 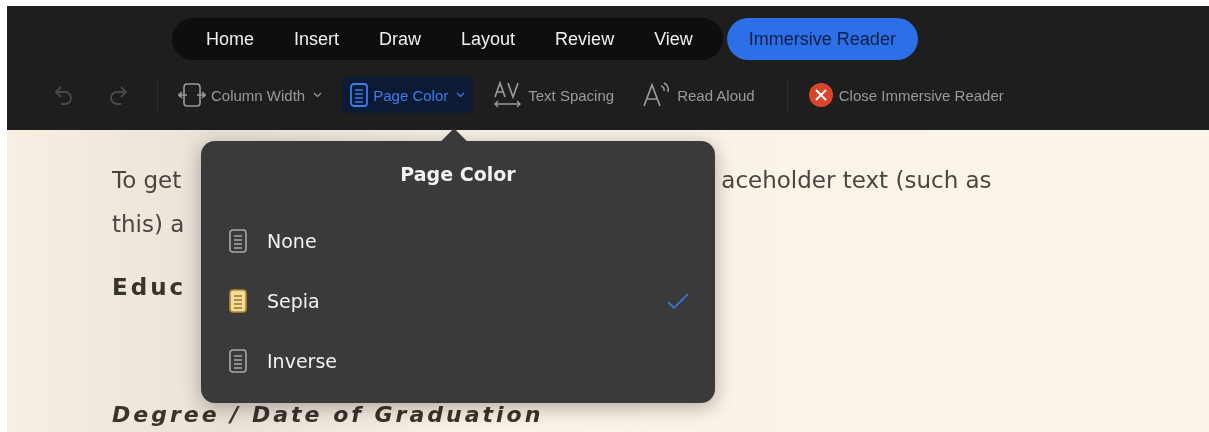 I want to click on menu-item: Inverse, so click(x=458, y=361).